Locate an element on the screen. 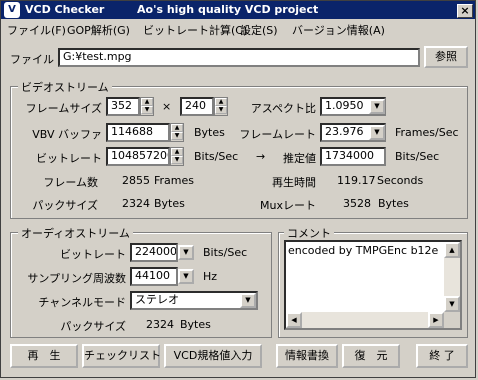  comment-textarea: encoded by TMPGEnc b12e ▲ ▼ ◀ ▶ is located at coordinates (373, 285).